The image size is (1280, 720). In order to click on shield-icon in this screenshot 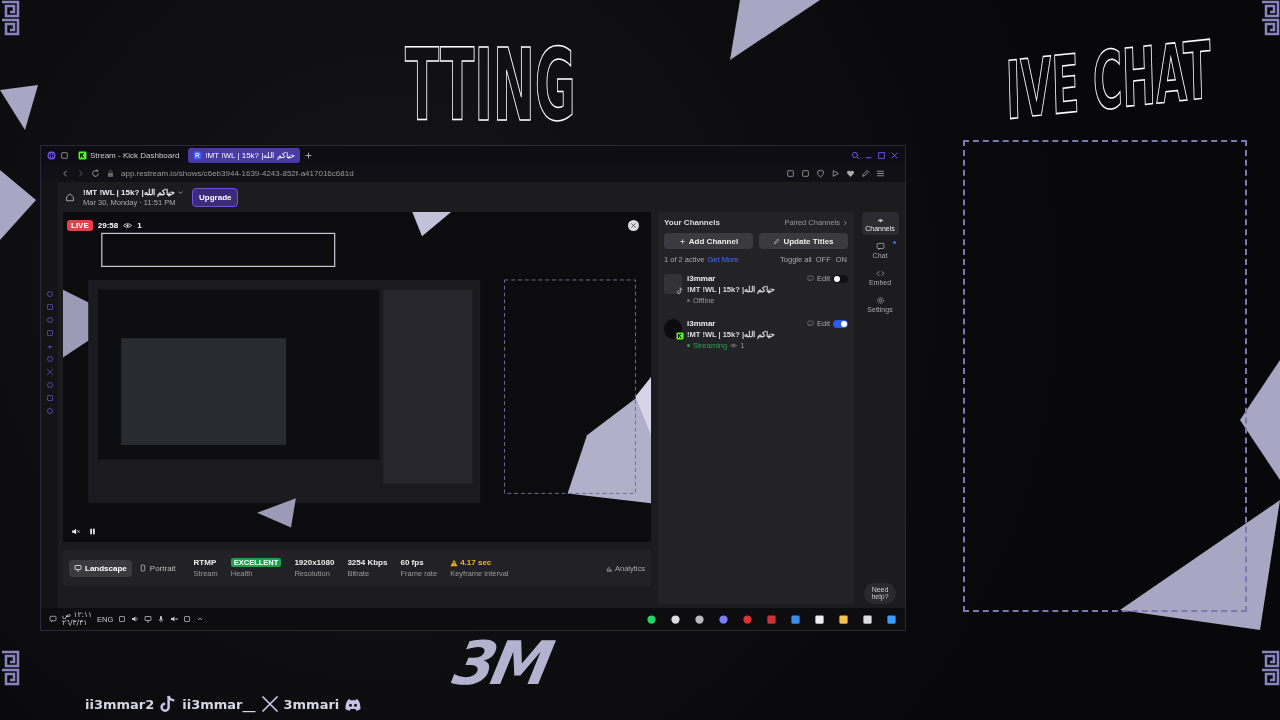, I will do `click(820, 173)`.